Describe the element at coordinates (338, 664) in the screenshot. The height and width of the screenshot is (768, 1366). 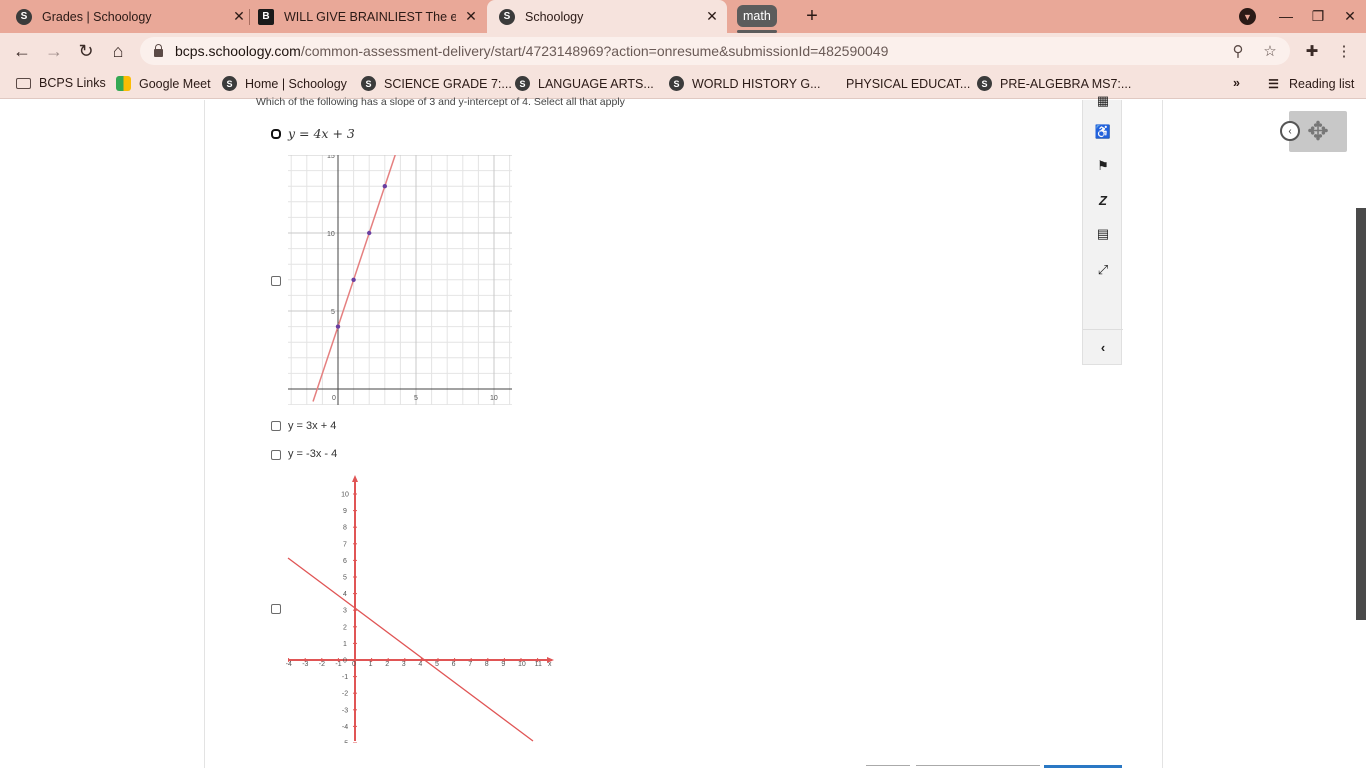
I see `x-tick-label: -1` at that location.